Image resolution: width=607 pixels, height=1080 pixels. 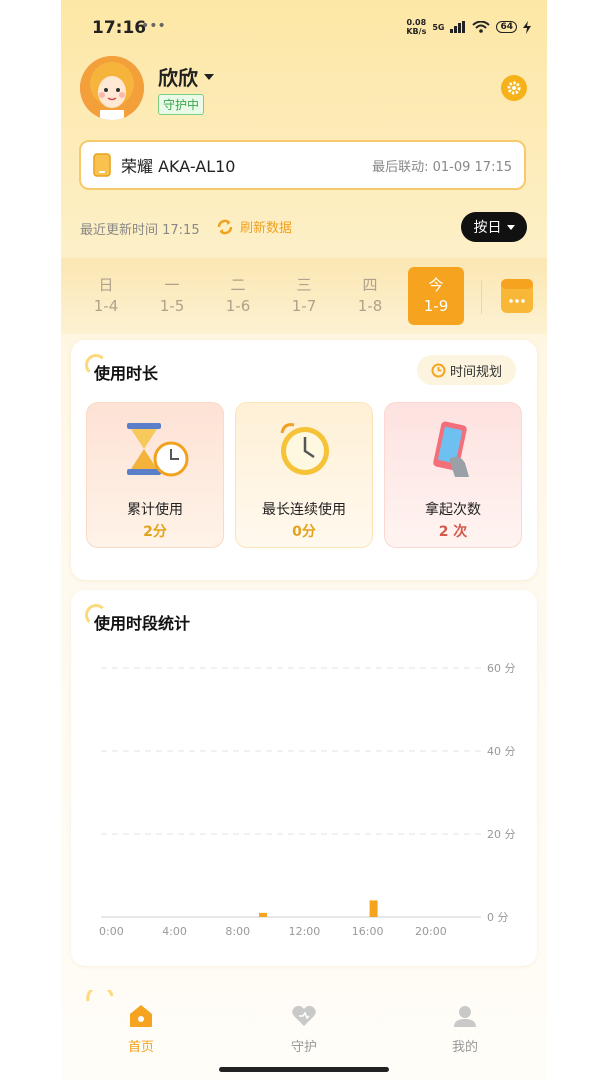 I want to click on phone-in-hand-icon, so click(x=451, y=449).